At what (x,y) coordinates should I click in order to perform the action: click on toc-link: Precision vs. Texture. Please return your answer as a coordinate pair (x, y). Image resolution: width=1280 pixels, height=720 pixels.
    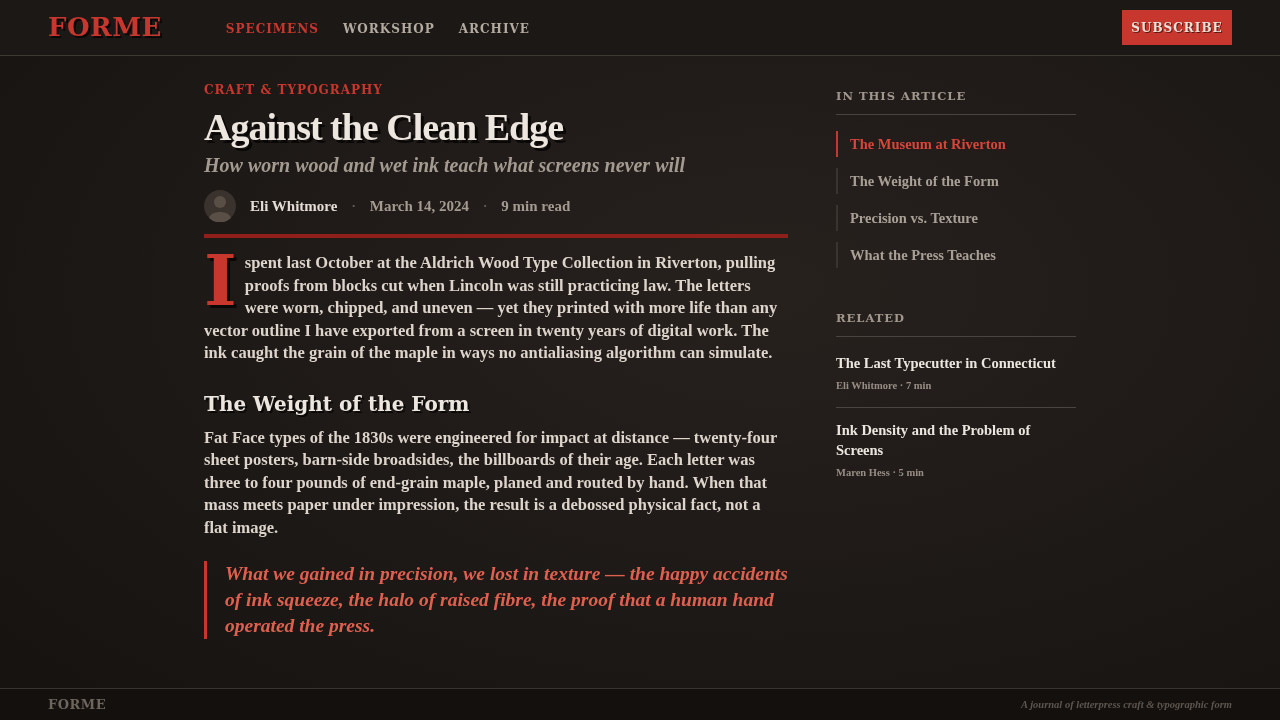
    Looking at the image, I should click on (956, 218).